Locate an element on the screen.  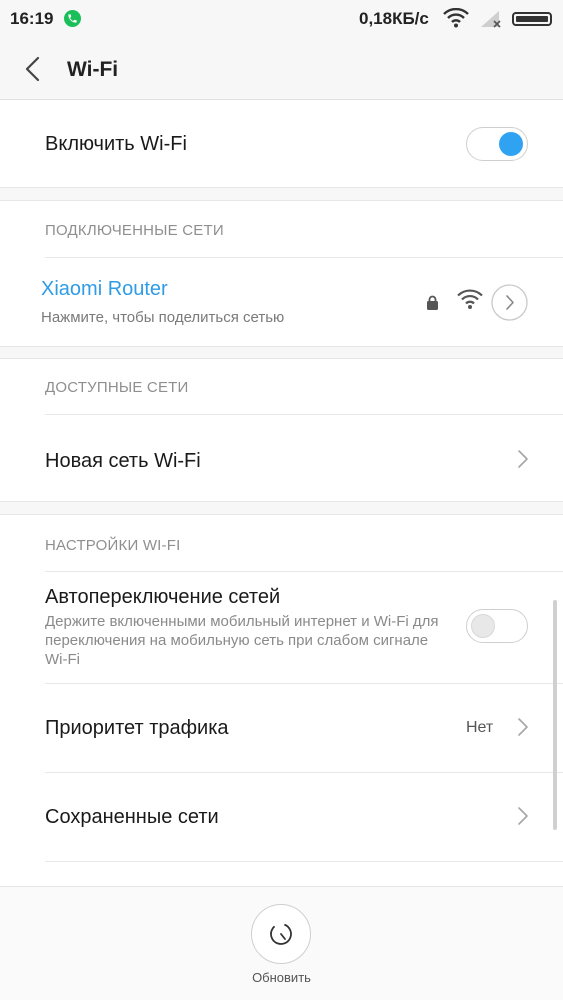
refresh-button is located at coordinates (281, 934).